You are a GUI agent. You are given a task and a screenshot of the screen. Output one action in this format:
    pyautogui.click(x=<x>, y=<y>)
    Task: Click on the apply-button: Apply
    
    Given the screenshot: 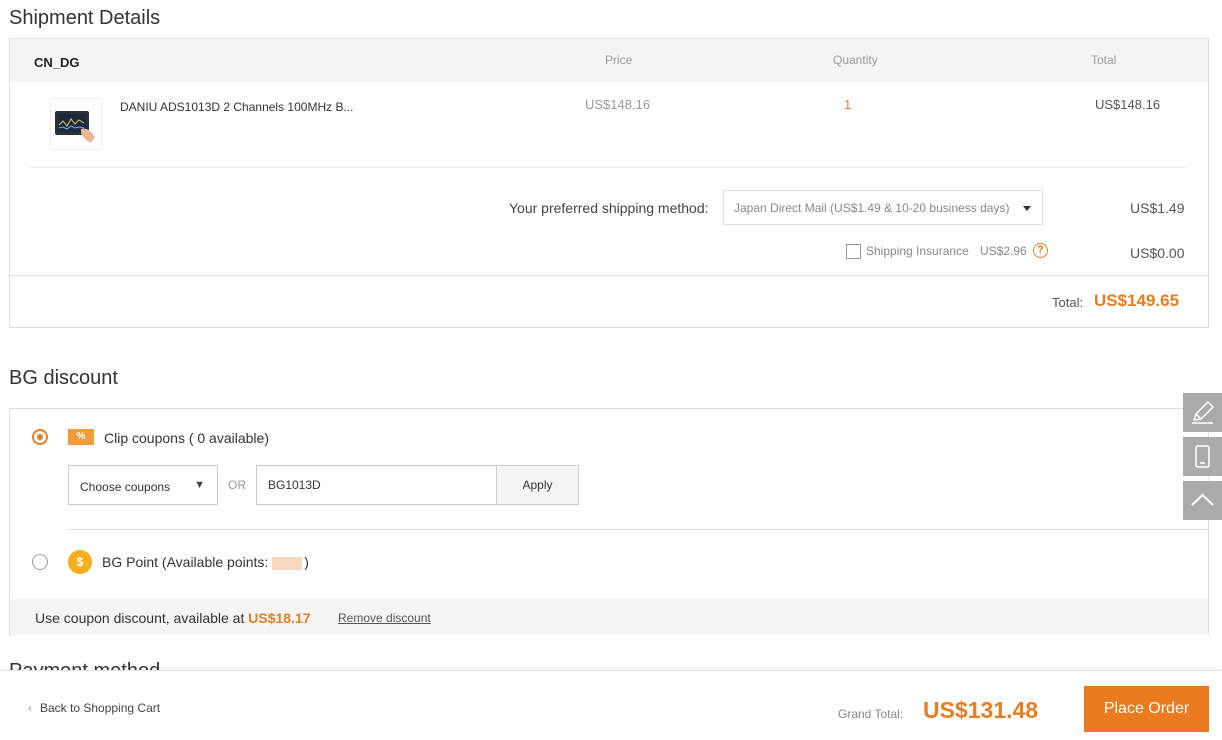 What is the action you would take?
    pyautogui.click(x=537, y=485)
    